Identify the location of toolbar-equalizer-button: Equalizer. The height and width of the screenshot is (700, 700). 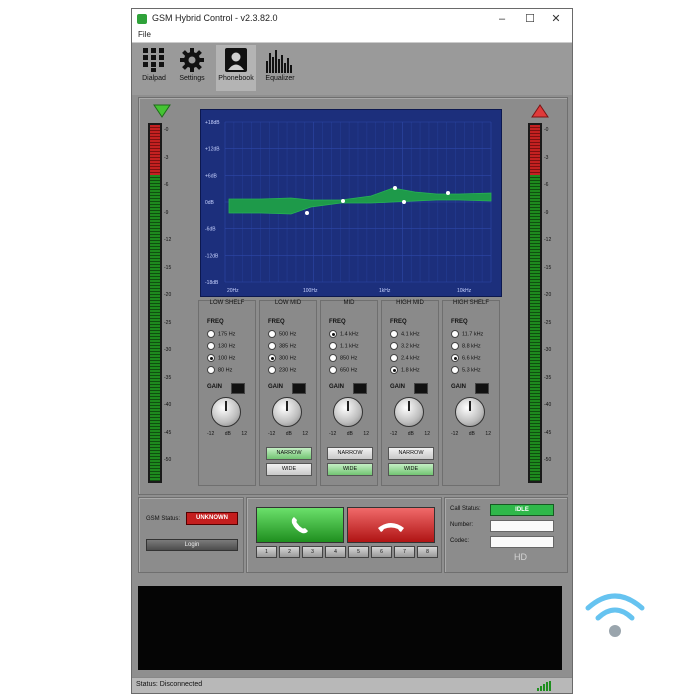
(280, 68).